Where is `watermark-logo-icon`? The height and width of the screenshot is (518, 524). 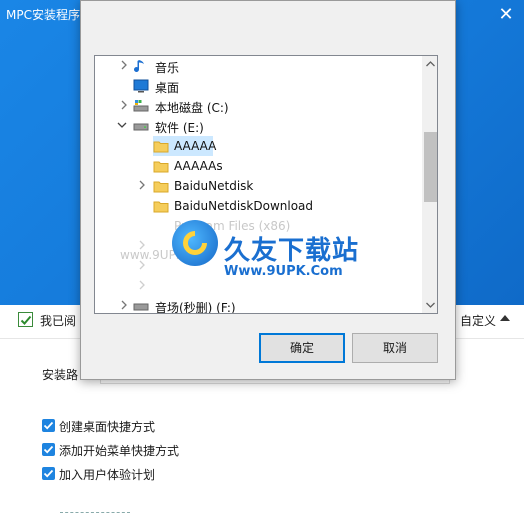
watermark-logo-icon is located at coordinates (195, 243).